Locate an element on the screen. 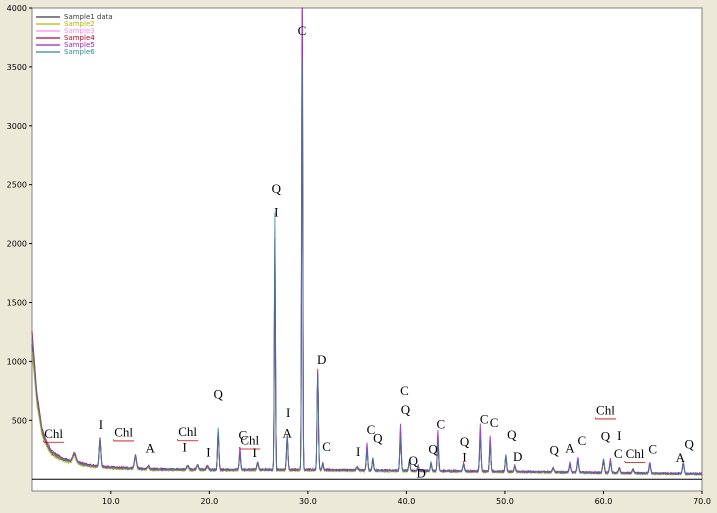 The width and height of the screenshot is (717, 513). y-tick-label: 1500 is located at coordinates (17, 303).